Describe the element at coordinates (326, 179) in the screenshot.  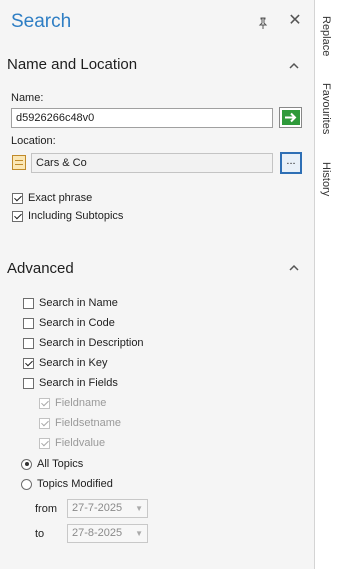
I see `tab-history: History` at that location.